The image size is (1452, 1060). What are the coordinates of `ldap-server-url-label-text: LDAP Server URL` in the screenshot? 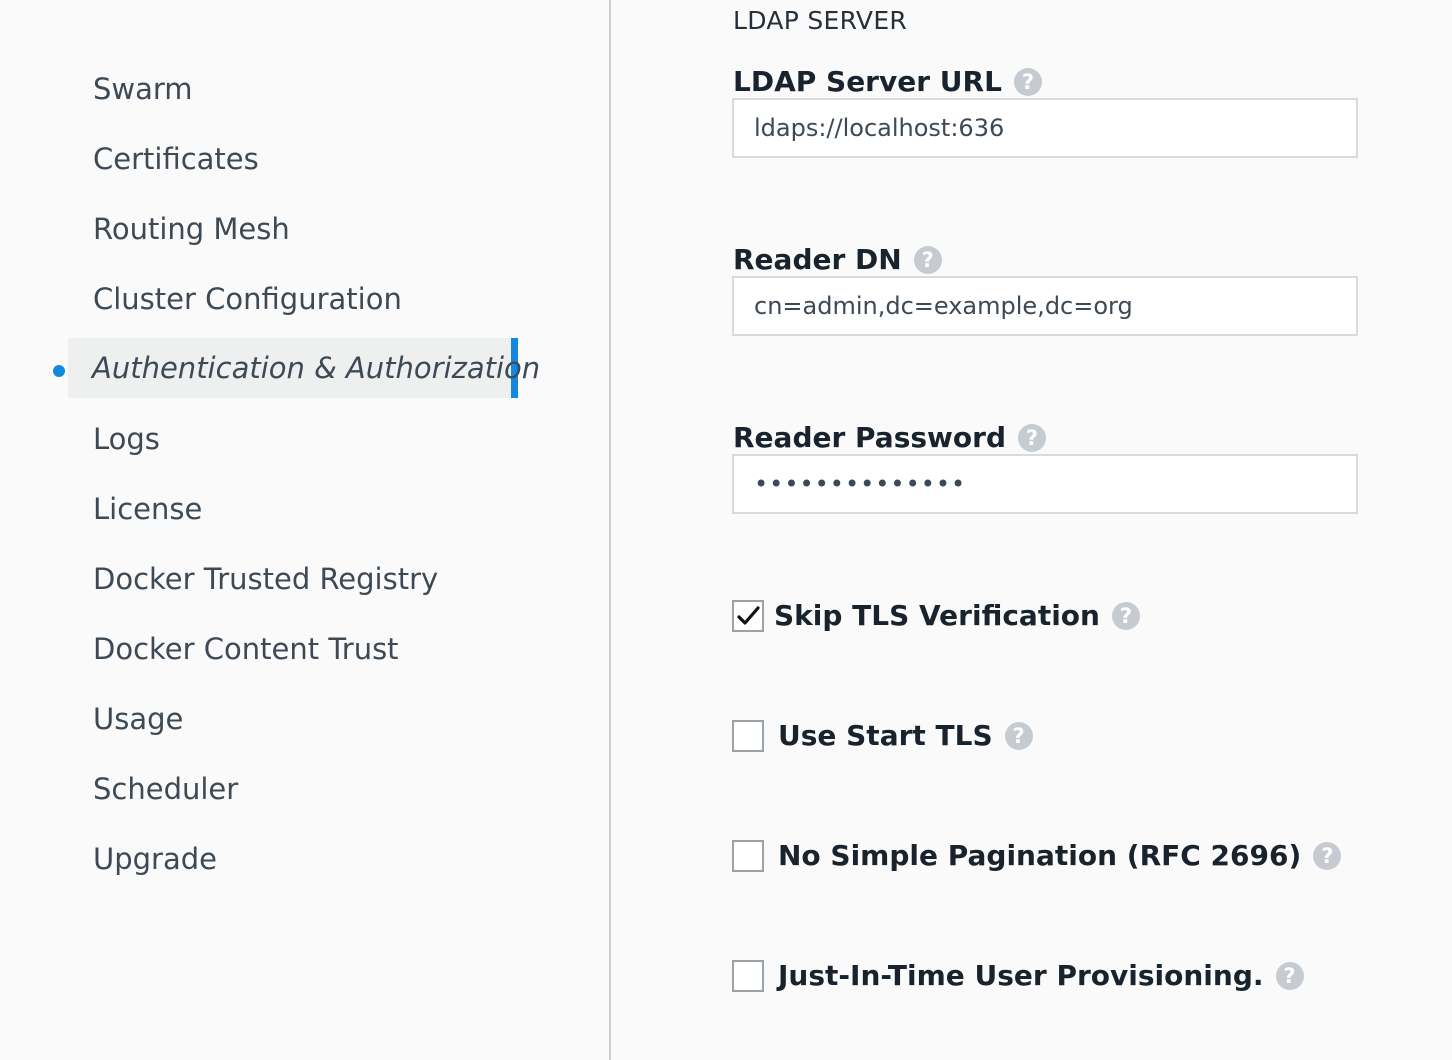 It's located at (867, 81).